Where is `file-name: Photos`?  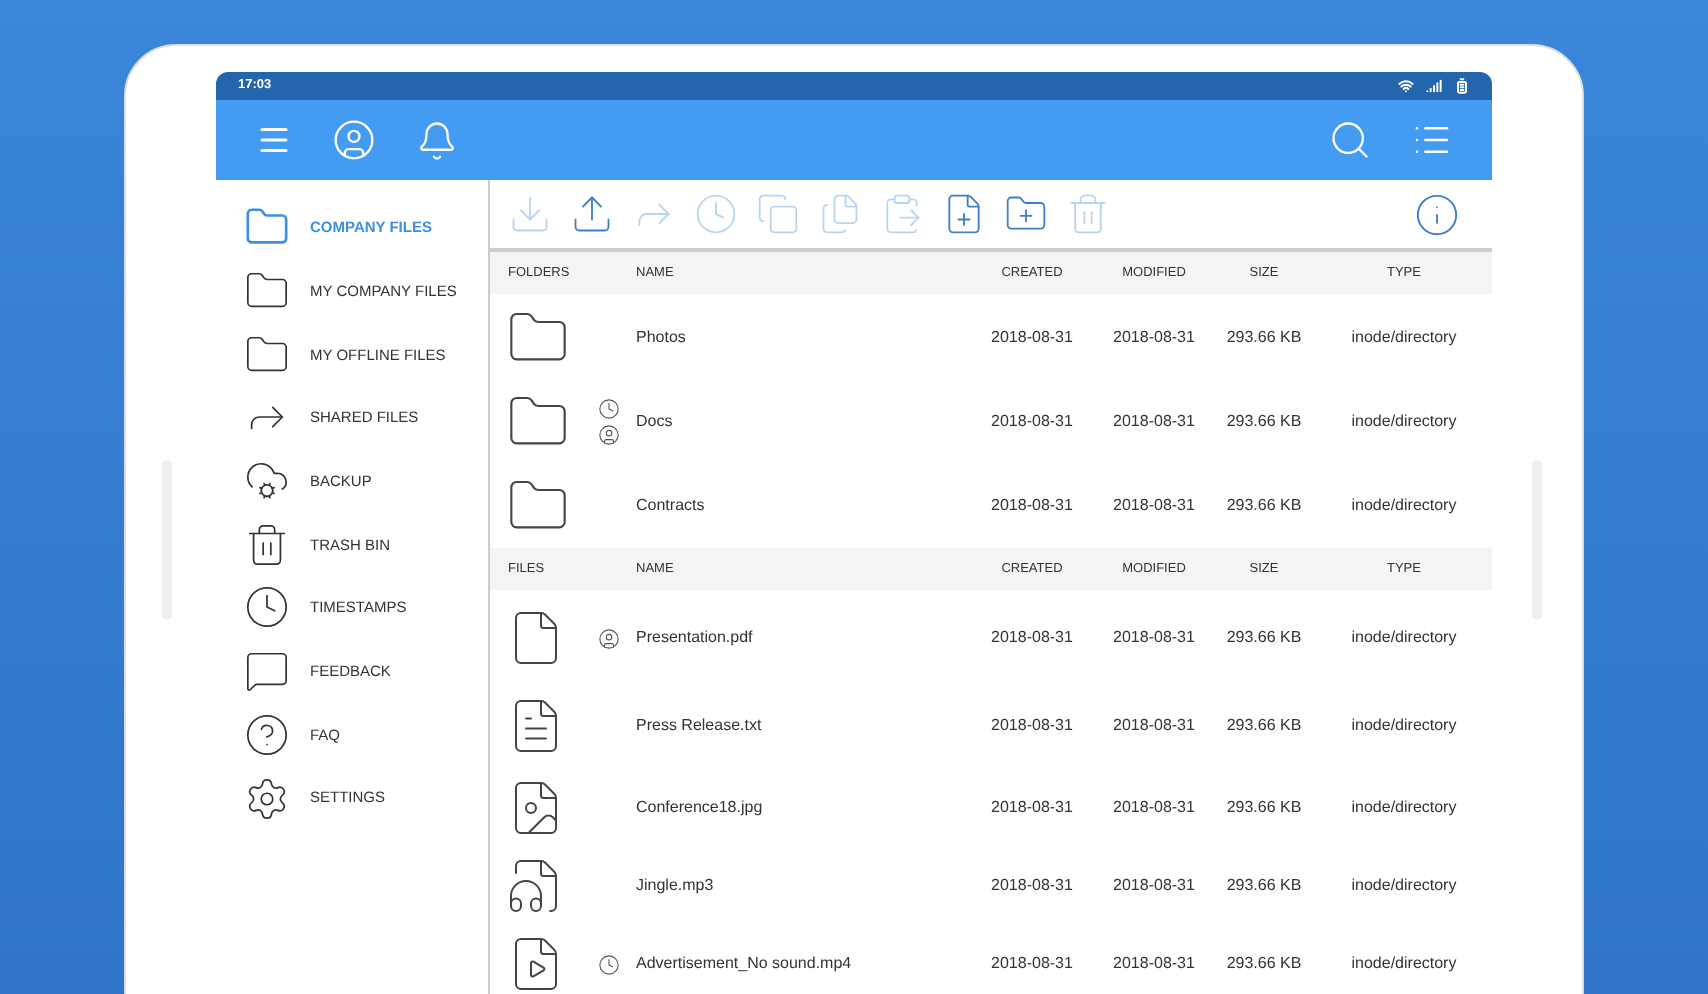 file-name: Photos is located at coordinates (802, 337).